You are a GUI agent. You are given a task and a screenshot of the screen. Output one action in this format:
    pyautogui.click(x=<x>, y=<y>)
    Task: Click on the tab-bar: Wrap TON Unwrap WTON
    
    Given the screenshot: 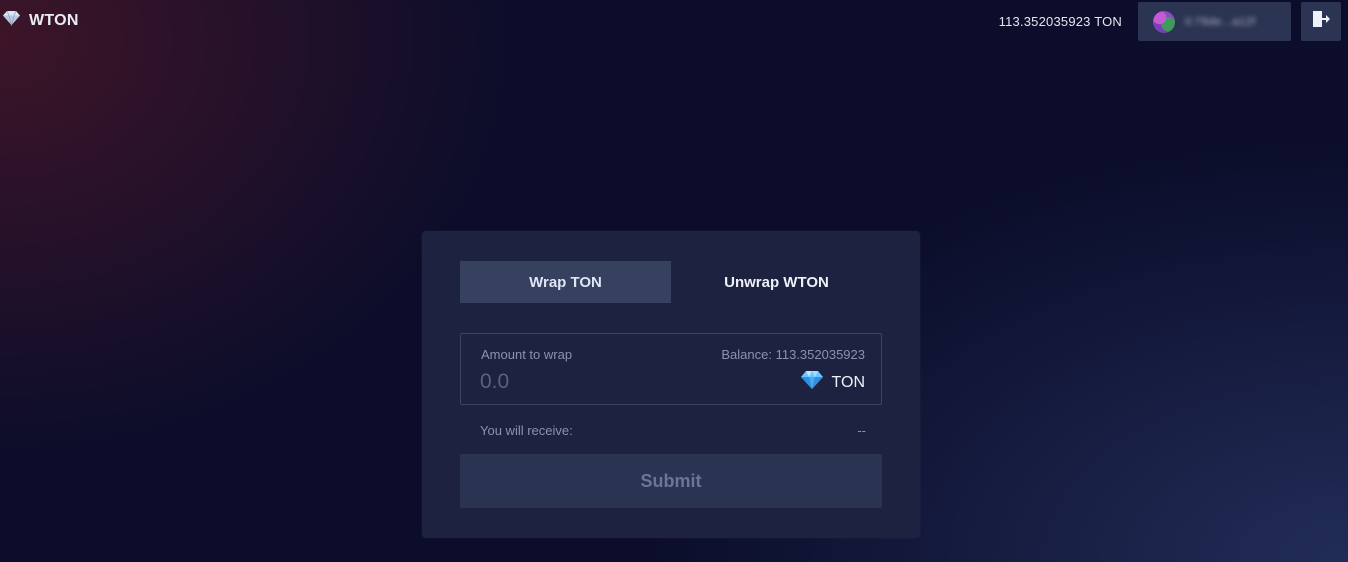 What is the action you would take?
    pyautogui.click(x=671, y=282)
    